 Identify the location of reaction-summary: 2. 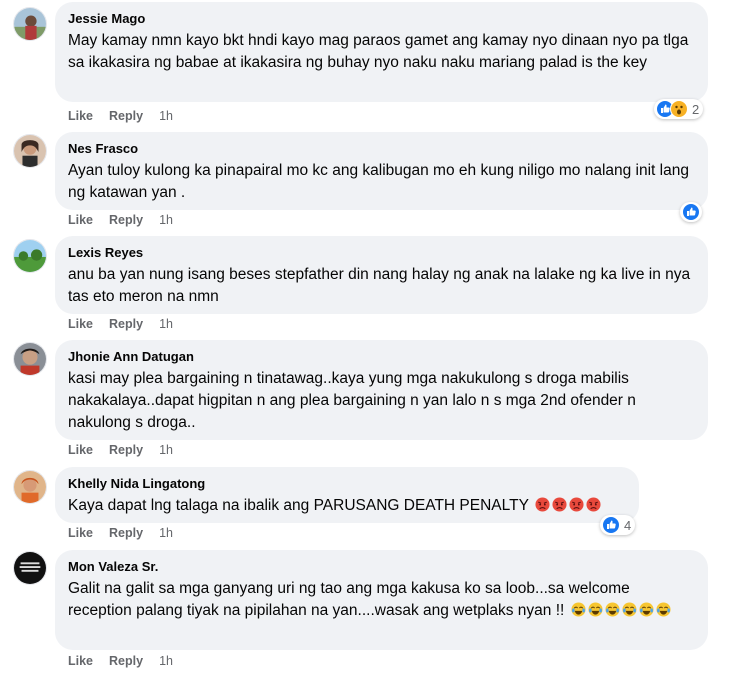
(679, 109).